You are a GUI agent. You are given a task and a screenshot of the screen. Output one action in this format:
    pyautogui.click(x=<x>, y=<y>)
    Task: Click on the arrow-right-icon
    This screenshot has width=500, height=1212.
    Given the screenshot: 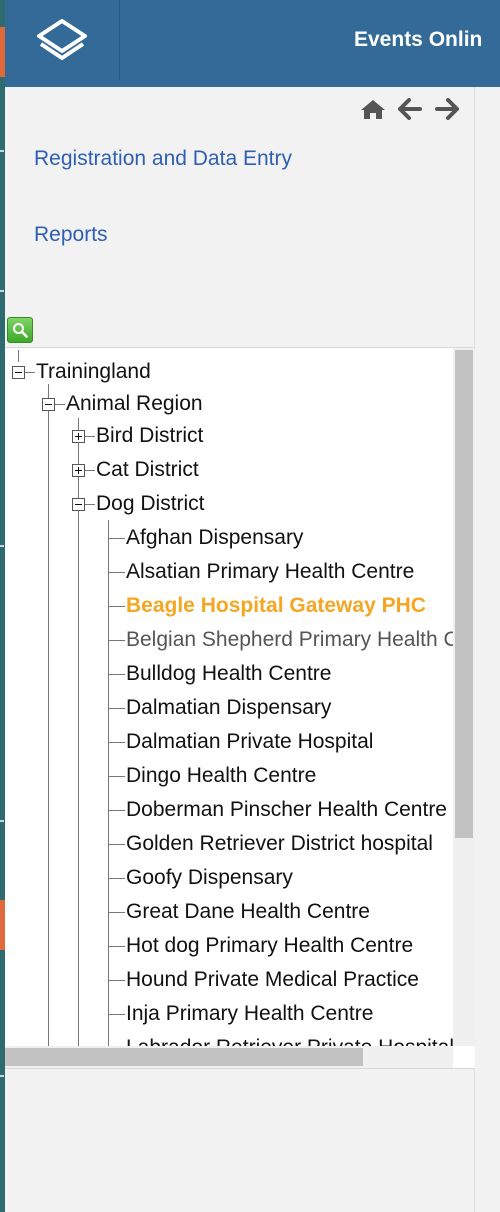 What is the action you would take?
    pyautogui.click(x=446, y=111)
    